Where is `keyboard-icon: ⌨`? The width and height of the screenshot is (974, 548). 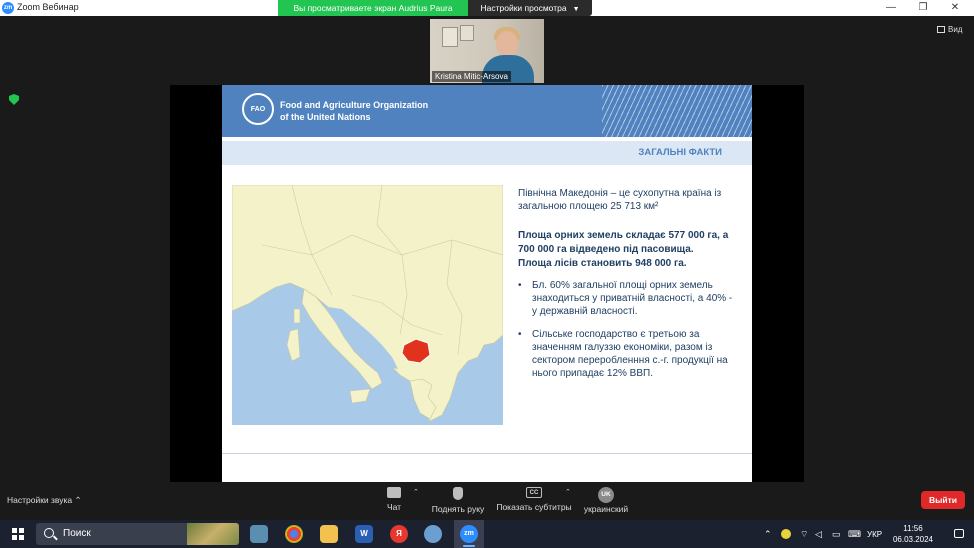
keyboard-icon: ⌨ is located at coordinates (854, 534).